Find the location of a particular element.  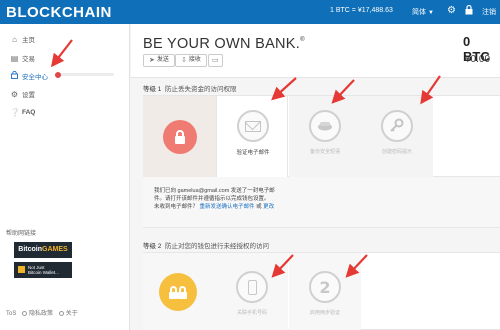

footer-links: ToS 隐私政策 关于 is located at coordinates (42, 312).